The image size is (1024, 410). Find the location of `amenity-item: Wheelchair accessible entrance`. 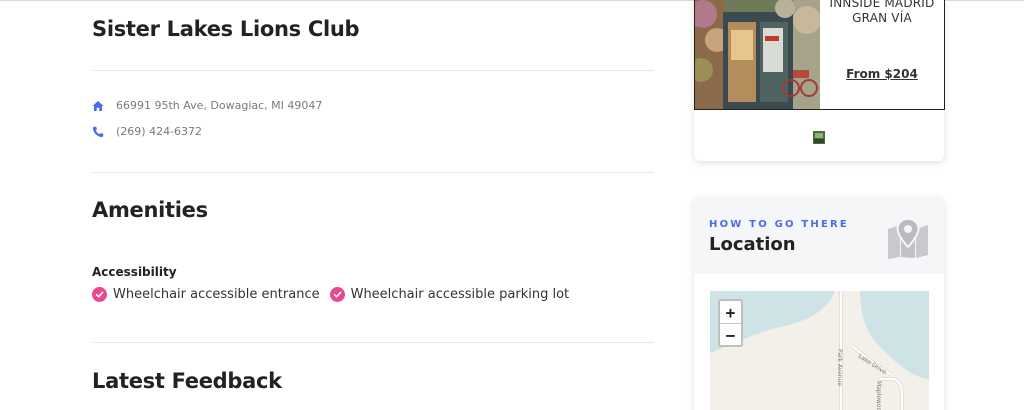

amenity-item: Wheelchair accessible entrance is located at coordinates (206, 294).